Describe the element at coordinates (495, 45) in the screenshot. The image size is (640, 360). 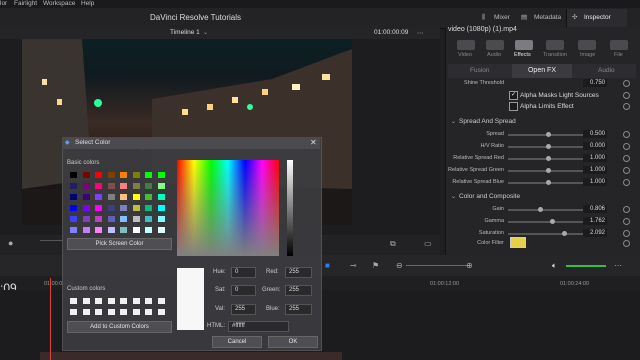
I see `audio-tab-icon` at that location.